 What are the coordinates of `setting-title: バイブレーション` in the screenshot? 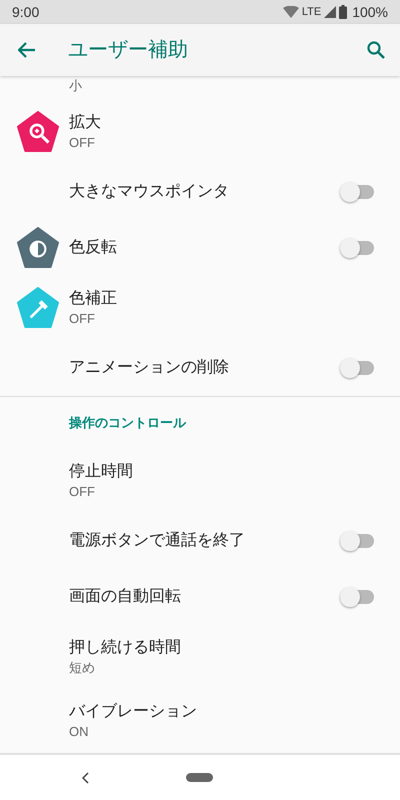 It's located at (133, 712).